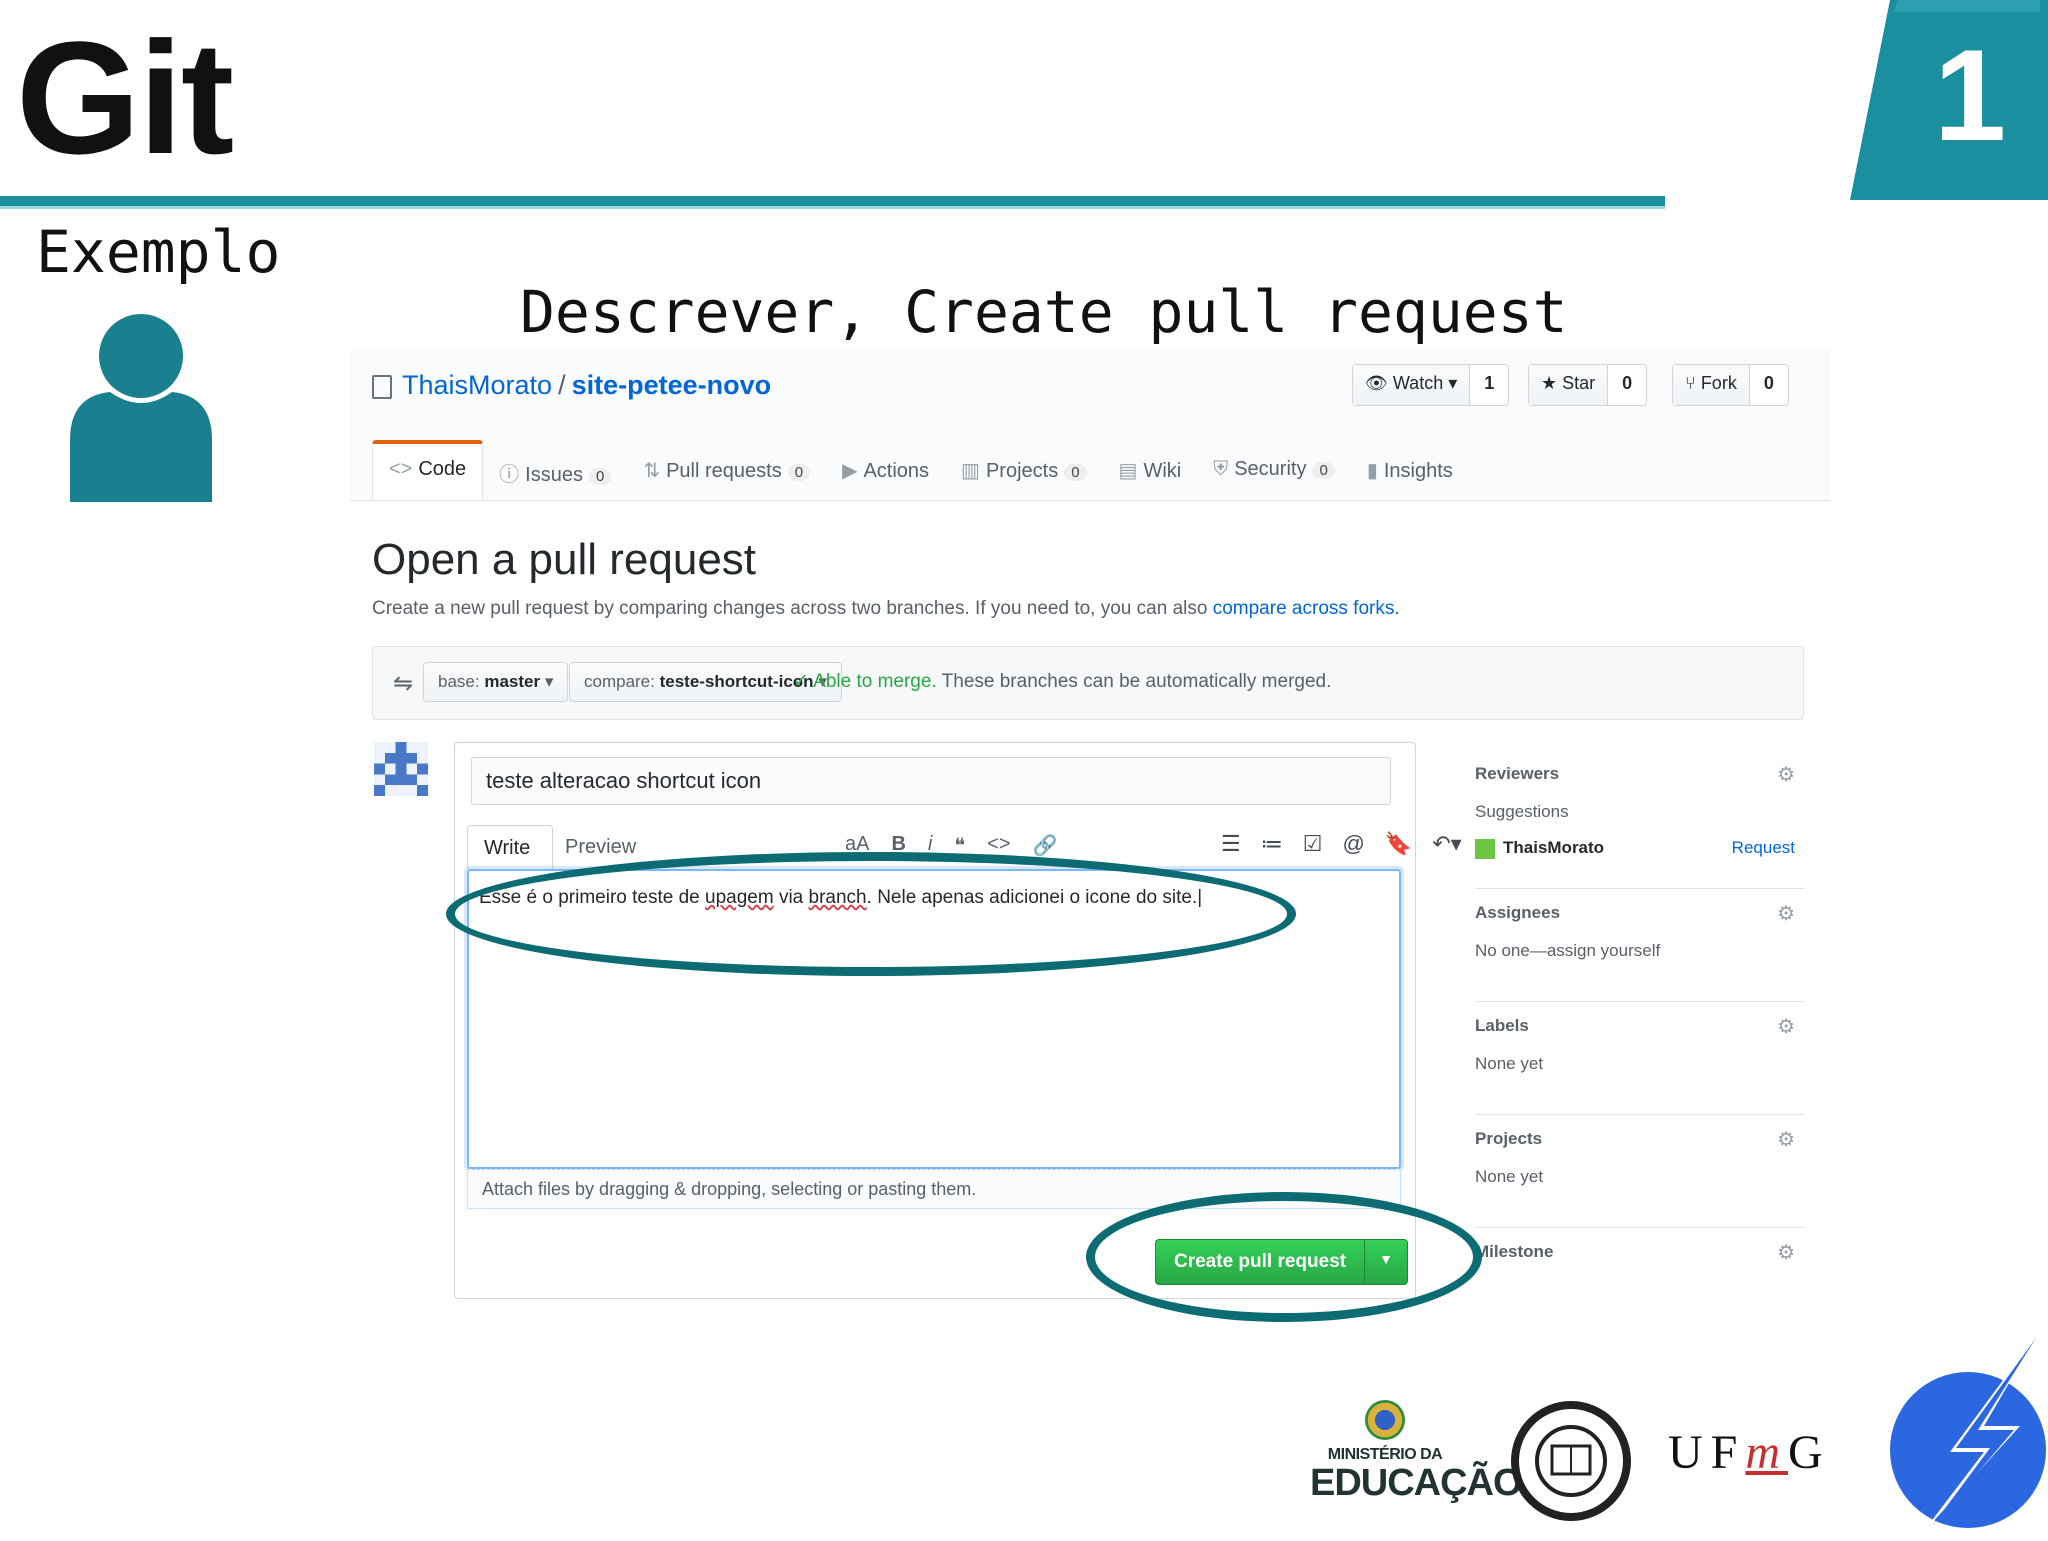  Describe the element at coordinates (1150, 470) in the screenshot. I see `tab-wiki: ▤ Wiki` at that location.